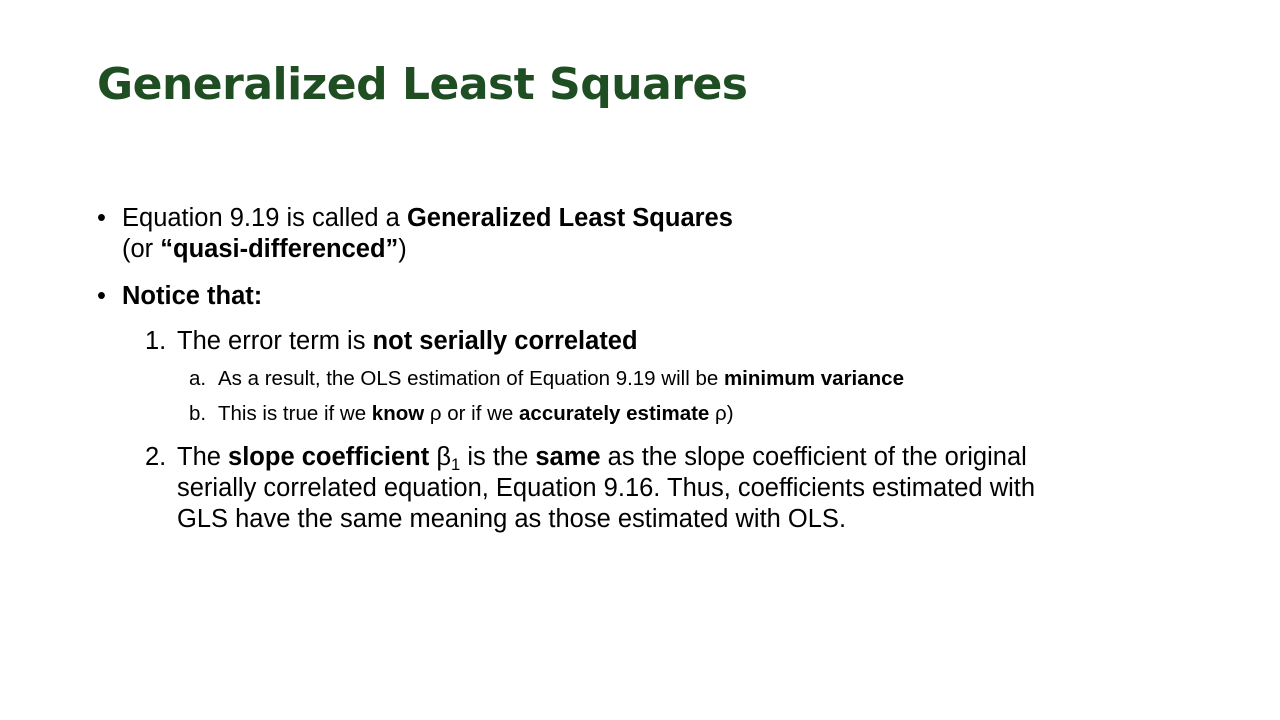  What do you see at coordinates (198, 413) in the screenshot?
I see `letter-marker: b.` at bounding box center [198, 413].